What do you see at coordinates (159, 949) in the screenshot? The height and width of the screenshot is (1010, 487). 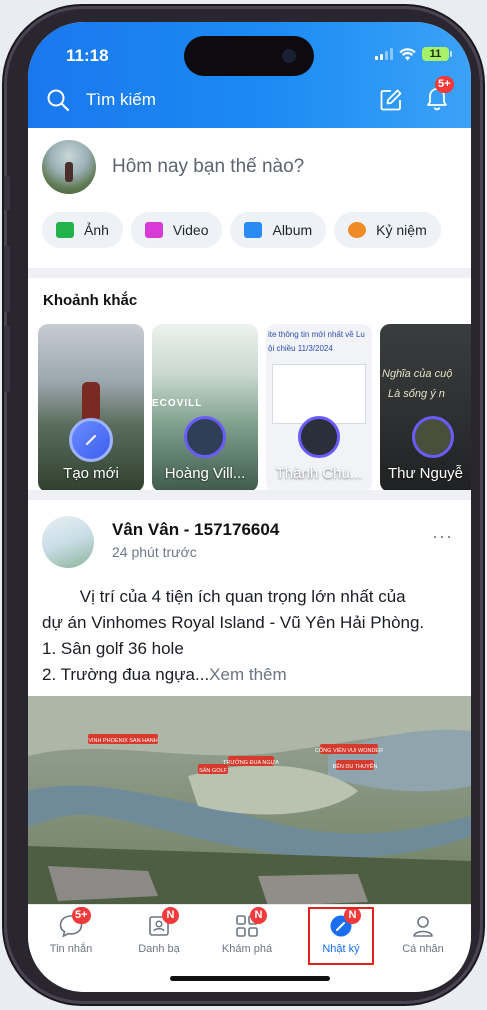 I see `tab-label: Danh bạ` at bounding box center [159, 949].